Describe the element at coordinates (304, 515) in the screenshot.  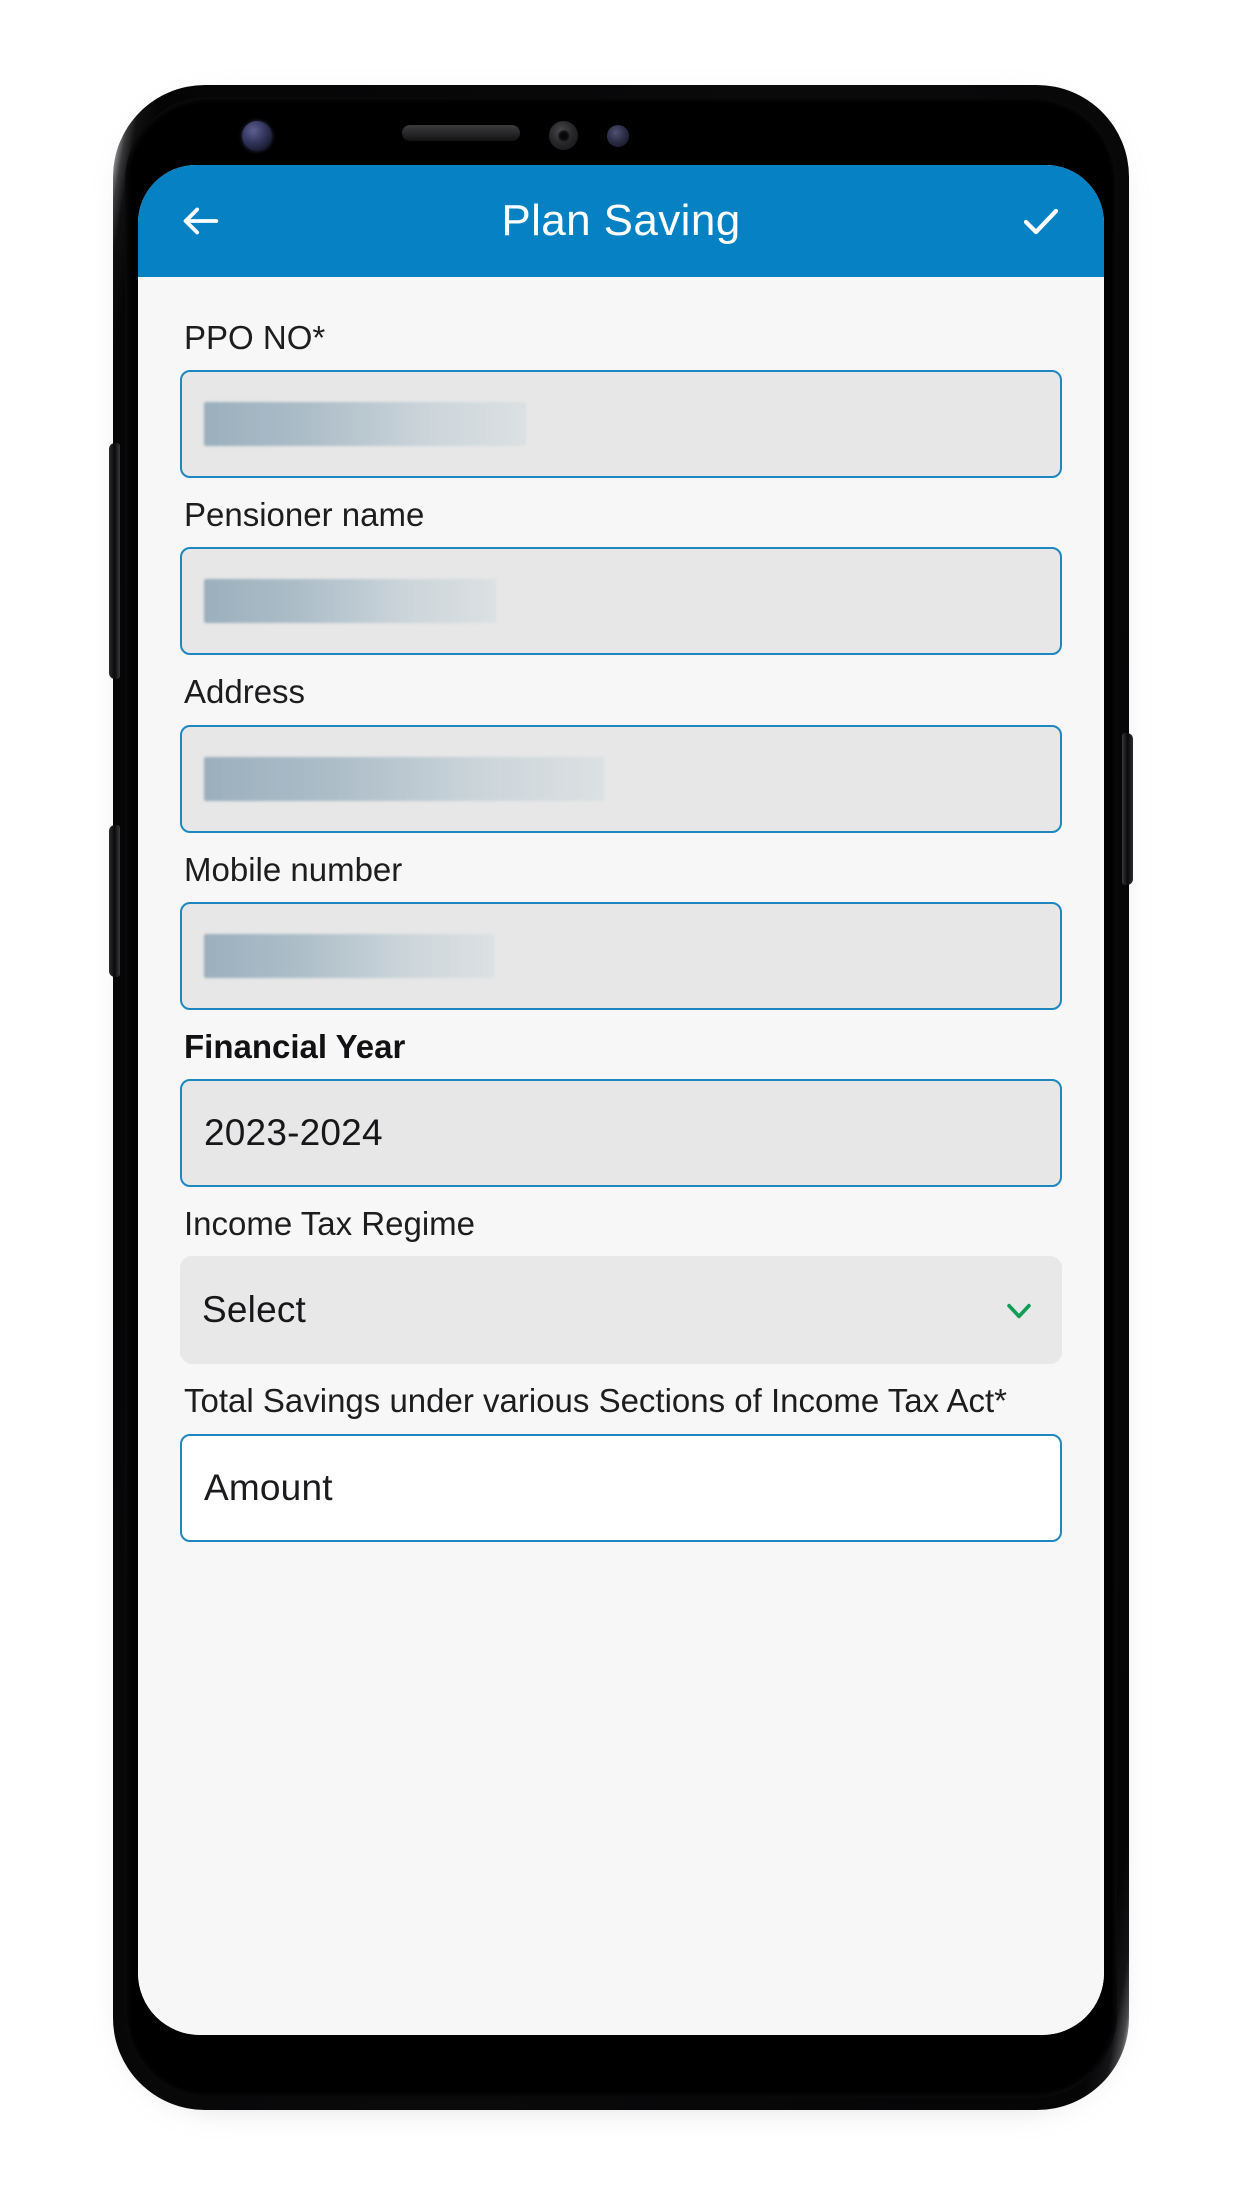
I see `label-pensioner-name: Pensioner name` at that location.